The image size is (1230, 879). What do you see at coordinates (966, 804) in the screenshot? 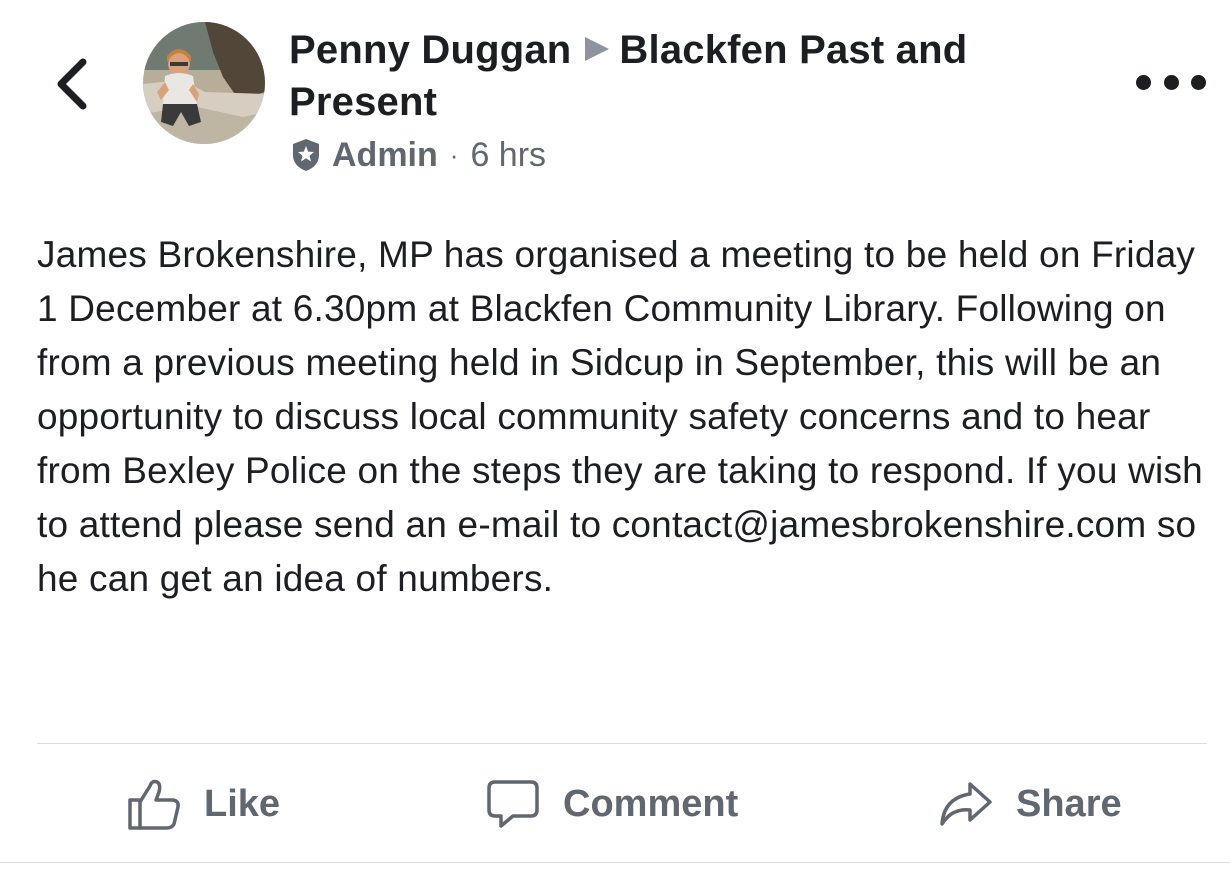
I see `share-arrow-icon` at bounding box center [966, 804].